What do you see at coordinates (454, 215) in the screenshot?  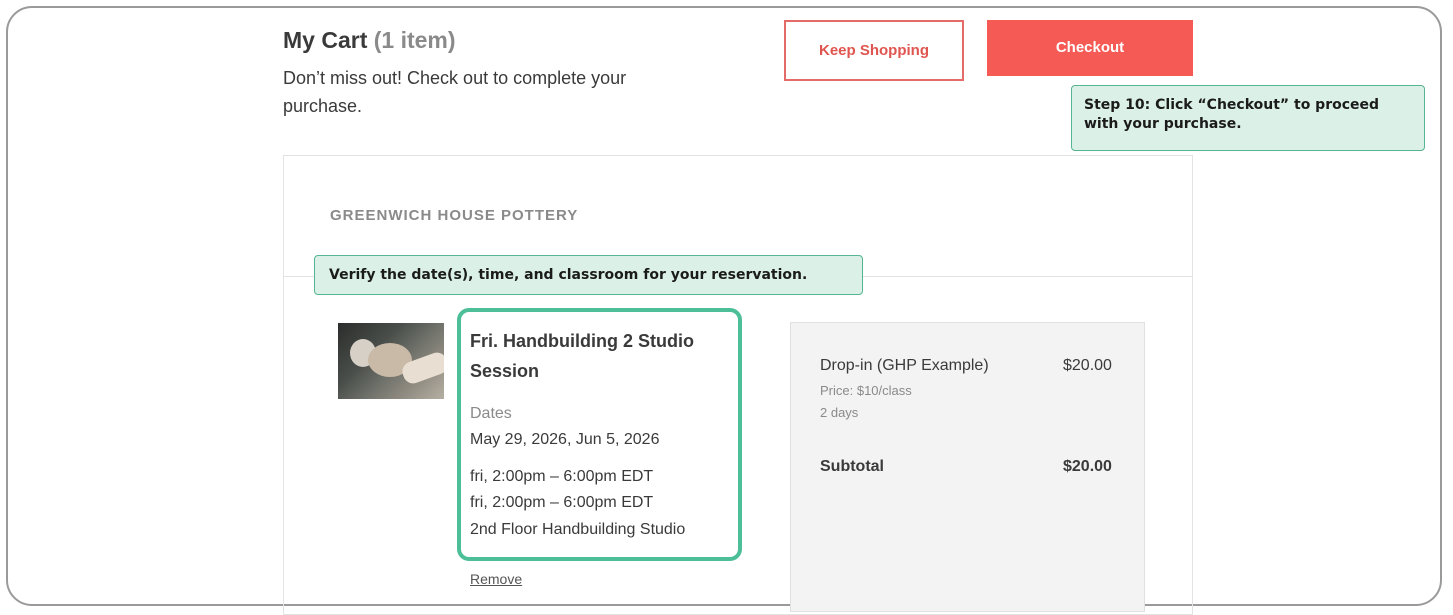 I see `organization-name: GREENWICH HOUSE POTTERY` at bounding box center [454, 215].